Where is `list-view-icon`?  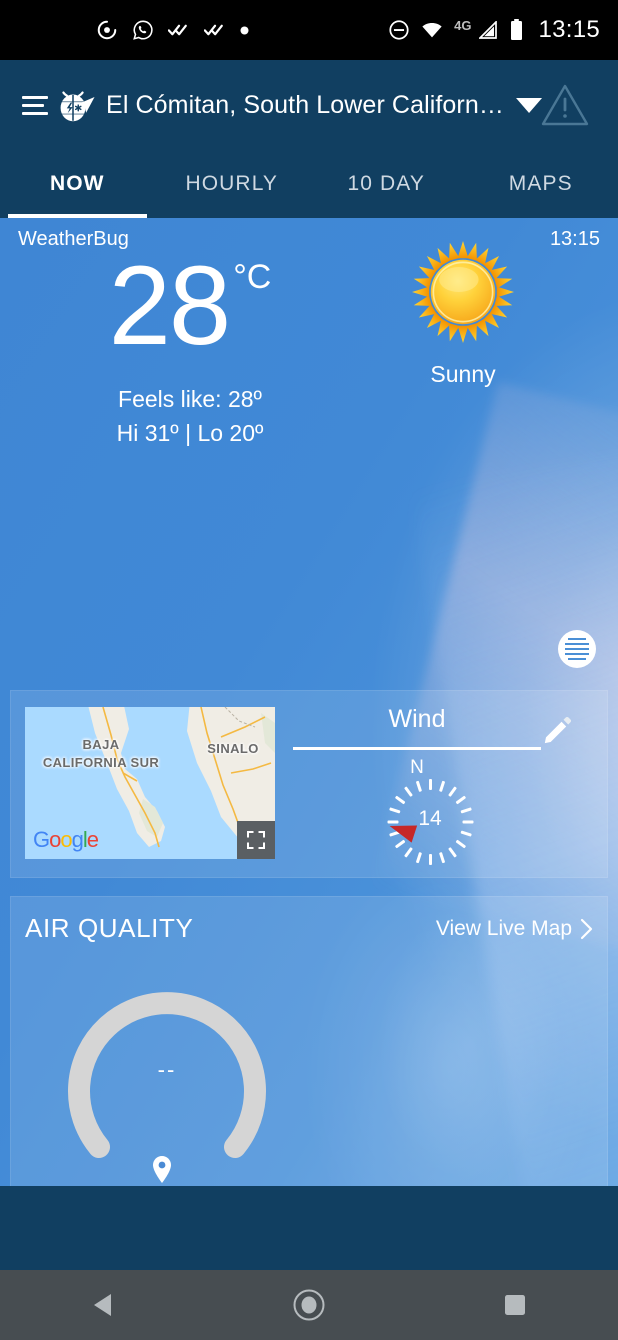 list-view-icon is located at coordinates (577, 649).